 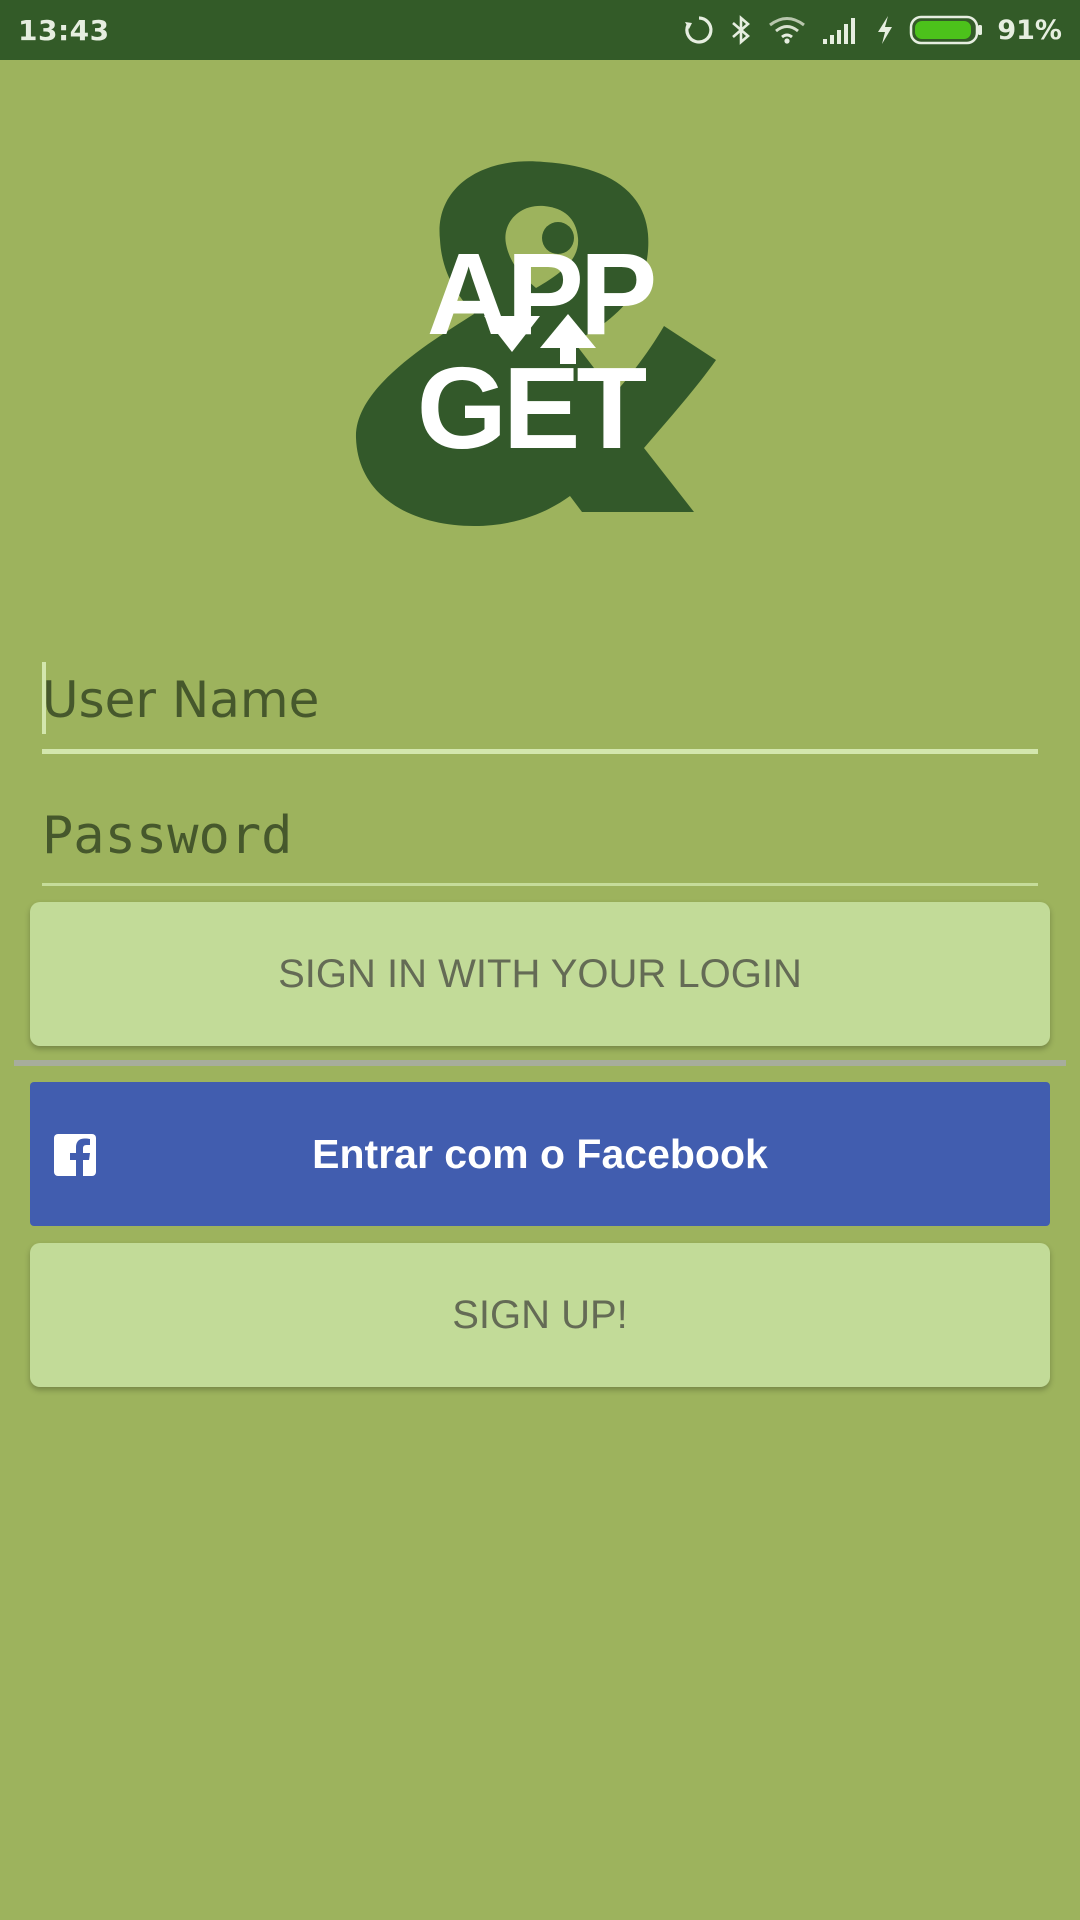 What do you see at coordinates (540, 30) in the screenshot?
I see `status-bar: 13:43 91%` at bounding box center [540, 30].